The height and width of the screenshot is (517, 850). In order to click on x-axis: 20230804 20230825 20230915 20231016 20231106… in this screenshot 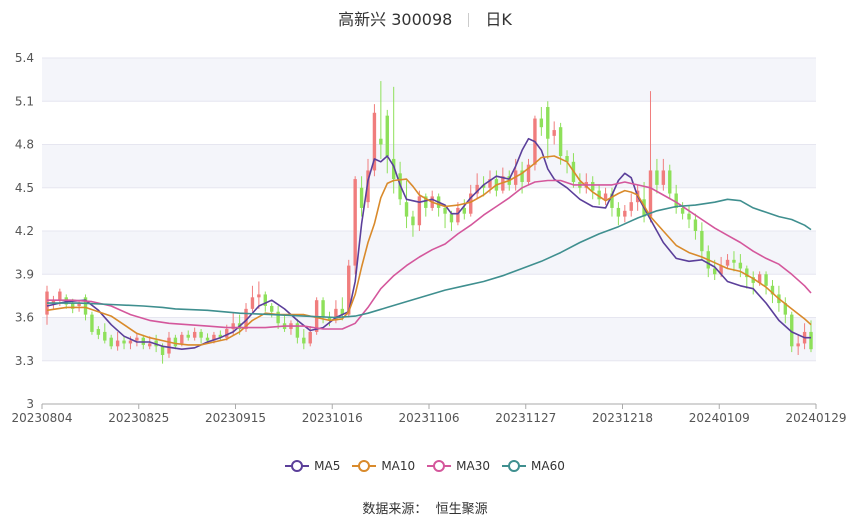, I will do `click(429, 414)`.